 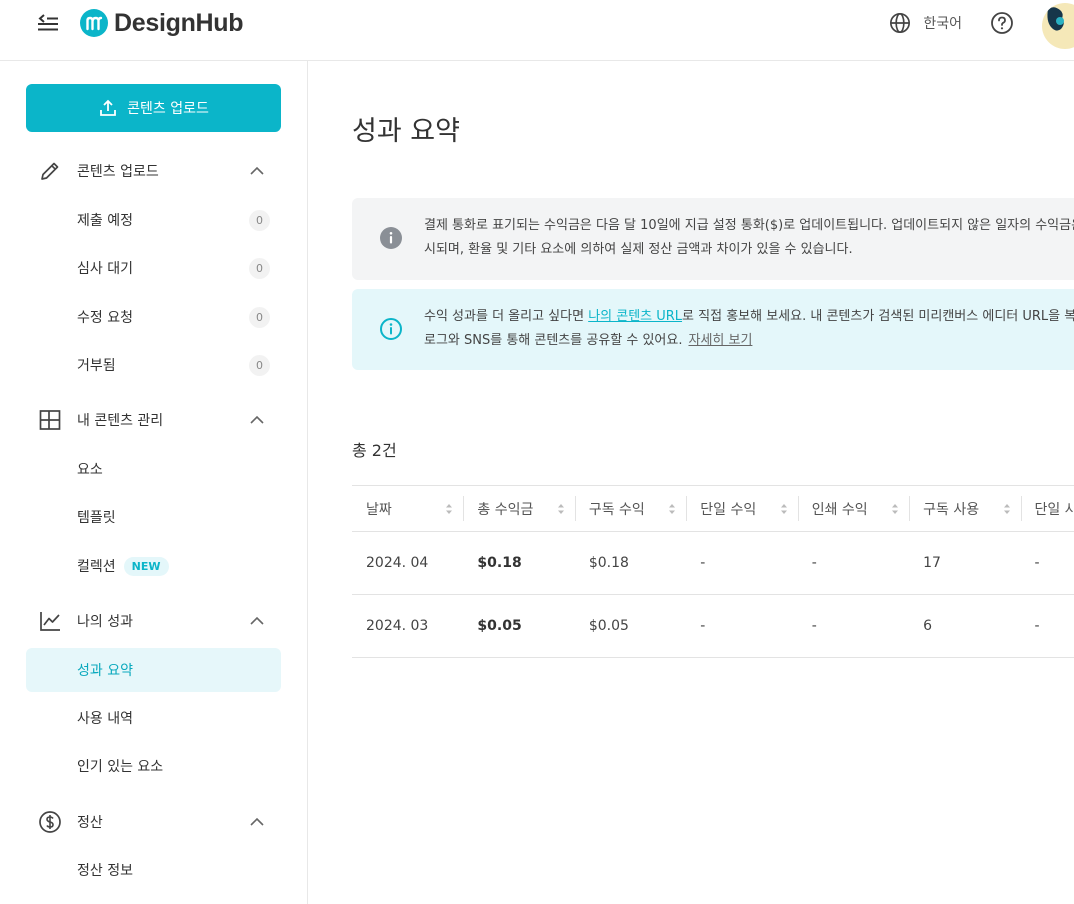 I want to click on pencil-icon, so click(x=50, y=171).